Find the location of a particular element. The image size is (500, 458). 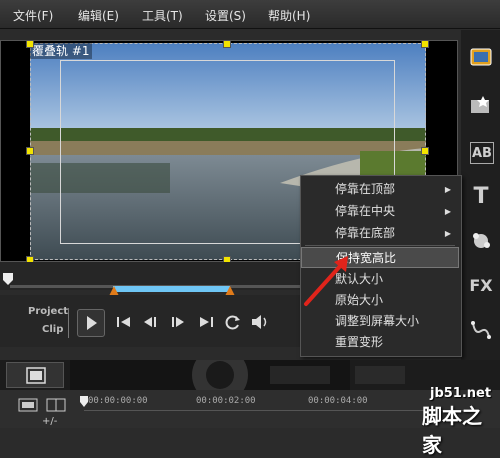

path-icon is located at coordinates (481, 330).